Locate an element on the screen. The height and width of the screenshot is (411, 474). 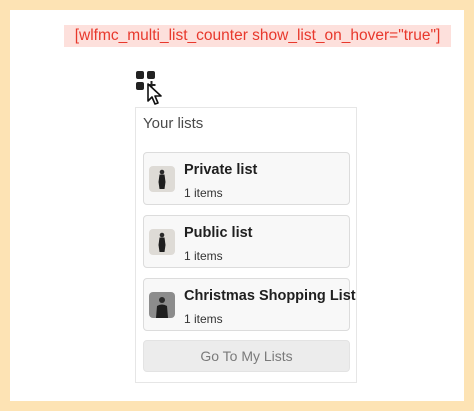
pointer-cursor-icon is located at coordinates (154, 94).